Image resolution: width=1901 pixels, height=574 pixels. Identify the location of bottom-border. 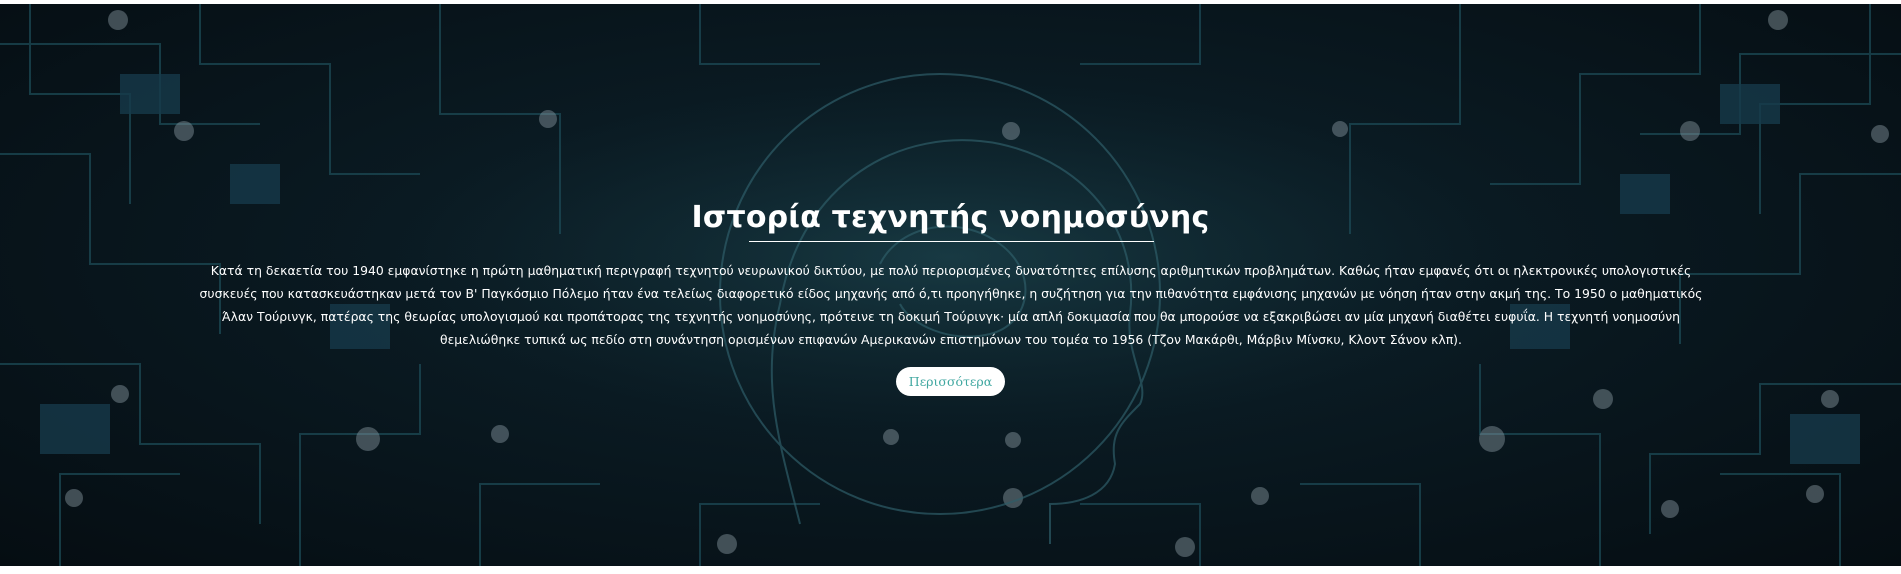
(950, 570).